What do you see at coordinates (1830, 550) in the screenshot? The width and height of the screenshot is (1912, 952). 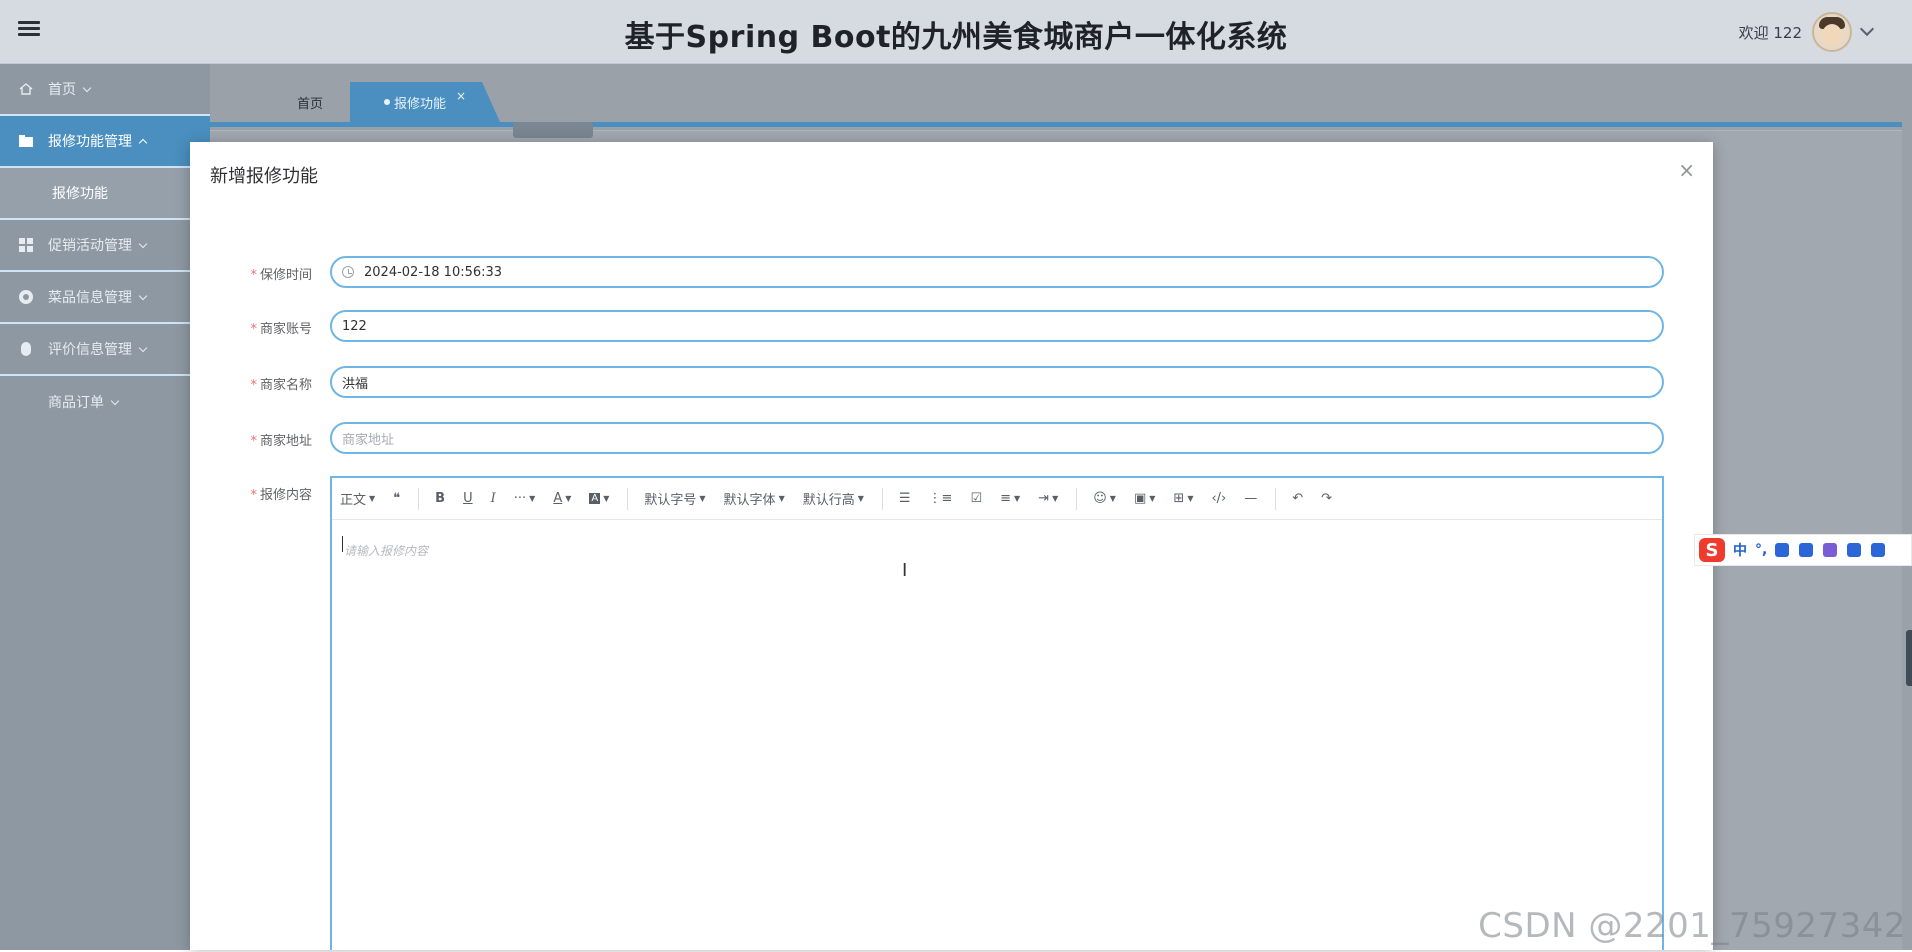 I see `skin-icon` at bounding box center [1830, 550].